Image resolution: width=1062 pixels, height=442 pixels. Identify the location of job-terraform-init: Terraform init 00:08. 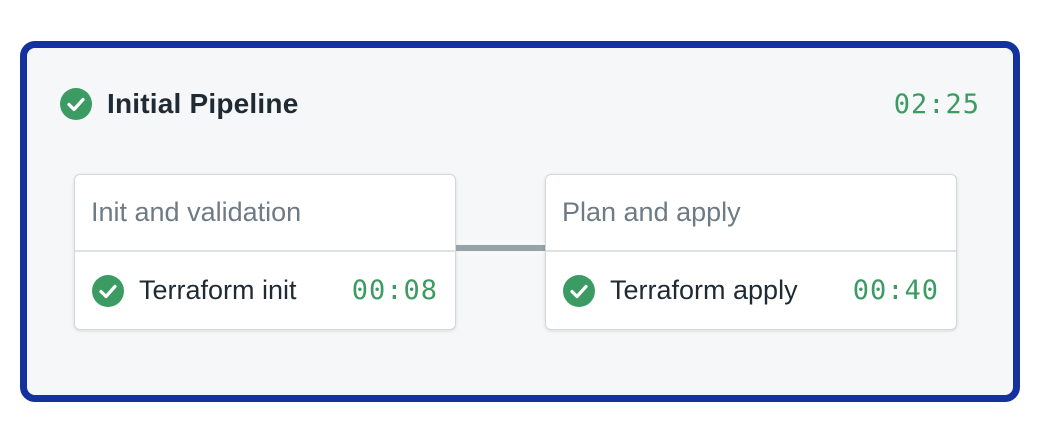
(265, 290).